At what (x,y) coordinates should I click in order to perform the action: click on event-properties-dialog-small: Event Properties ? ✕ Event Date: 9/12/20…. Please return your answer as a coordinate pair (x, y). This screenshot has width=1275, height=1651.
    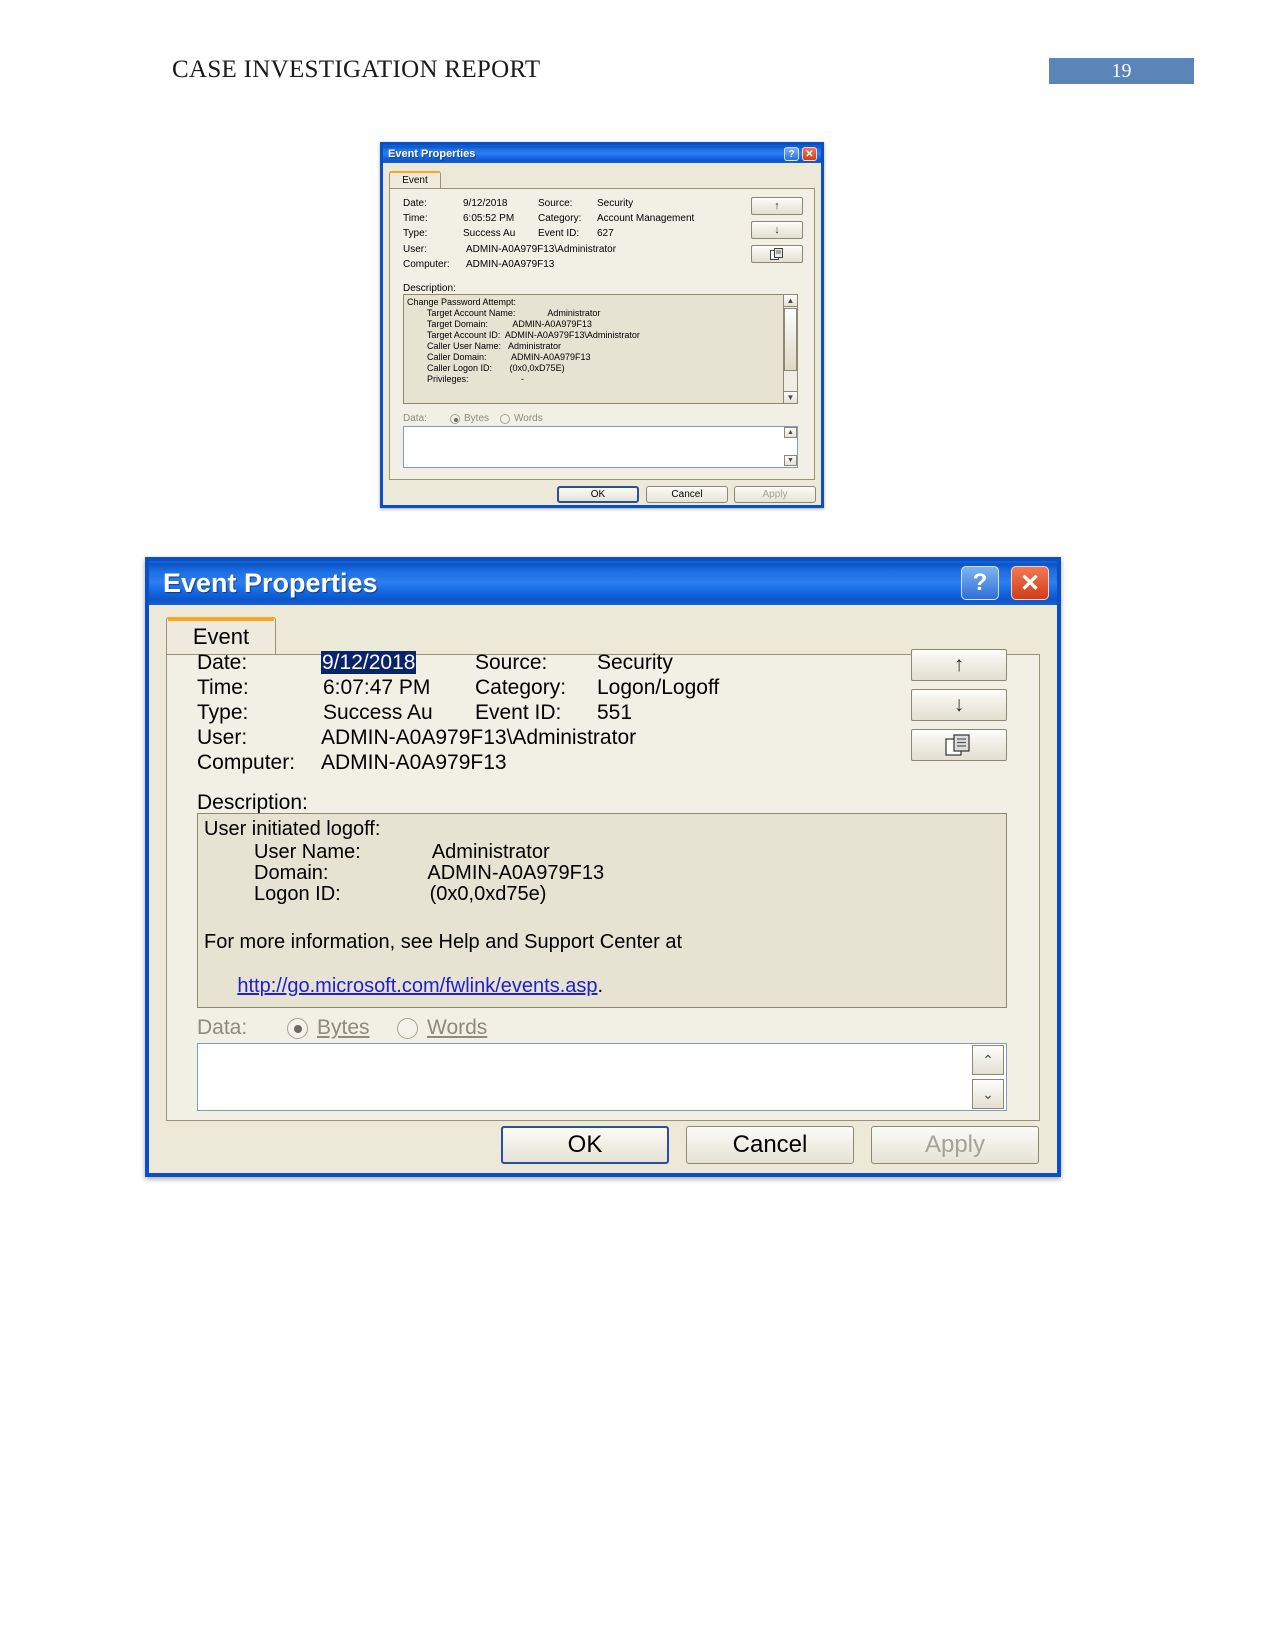
    Looking at the image, I should click on (602, 325).